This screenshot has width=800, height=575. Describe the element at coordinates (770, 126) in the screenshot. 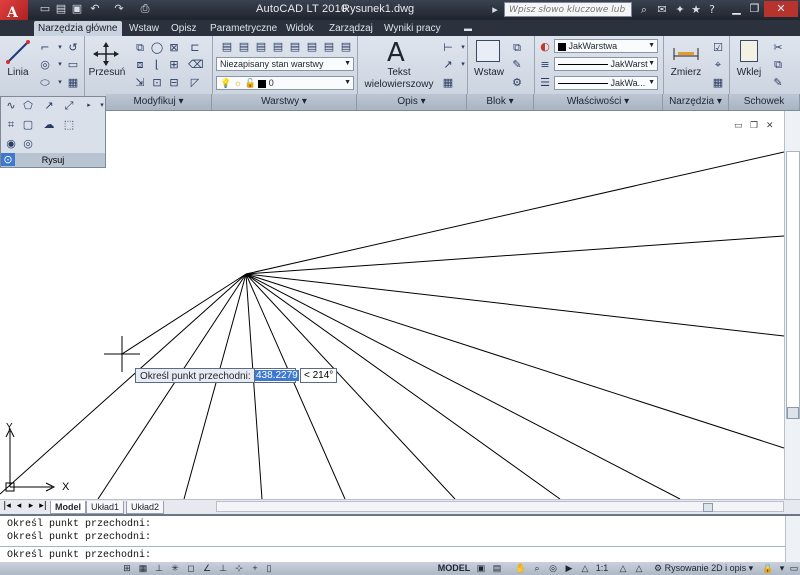

I see `viewport-close-icon: ✕` at that location.